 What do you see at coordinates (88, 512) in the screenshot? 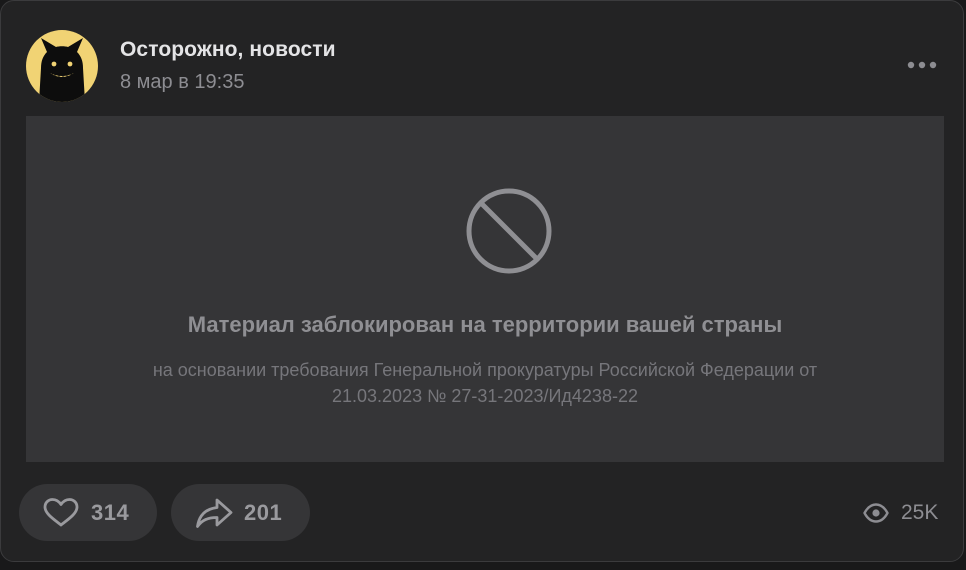
I see `like-button: 314` at bounding box center [88, 512].